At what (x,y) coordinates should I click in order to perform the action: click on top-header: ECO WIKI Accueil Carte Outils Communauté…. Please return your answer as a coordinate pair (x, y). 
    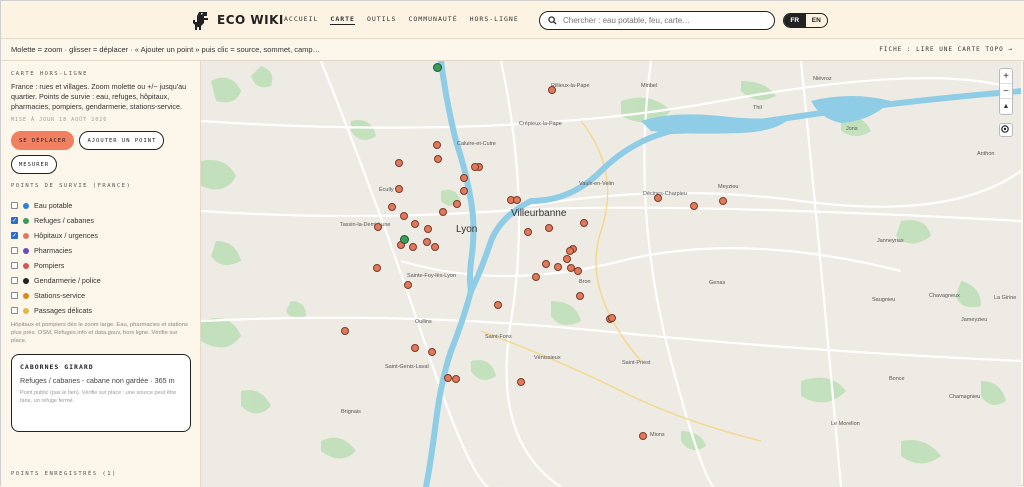
    Looking at the image, I should click on (512, 20).